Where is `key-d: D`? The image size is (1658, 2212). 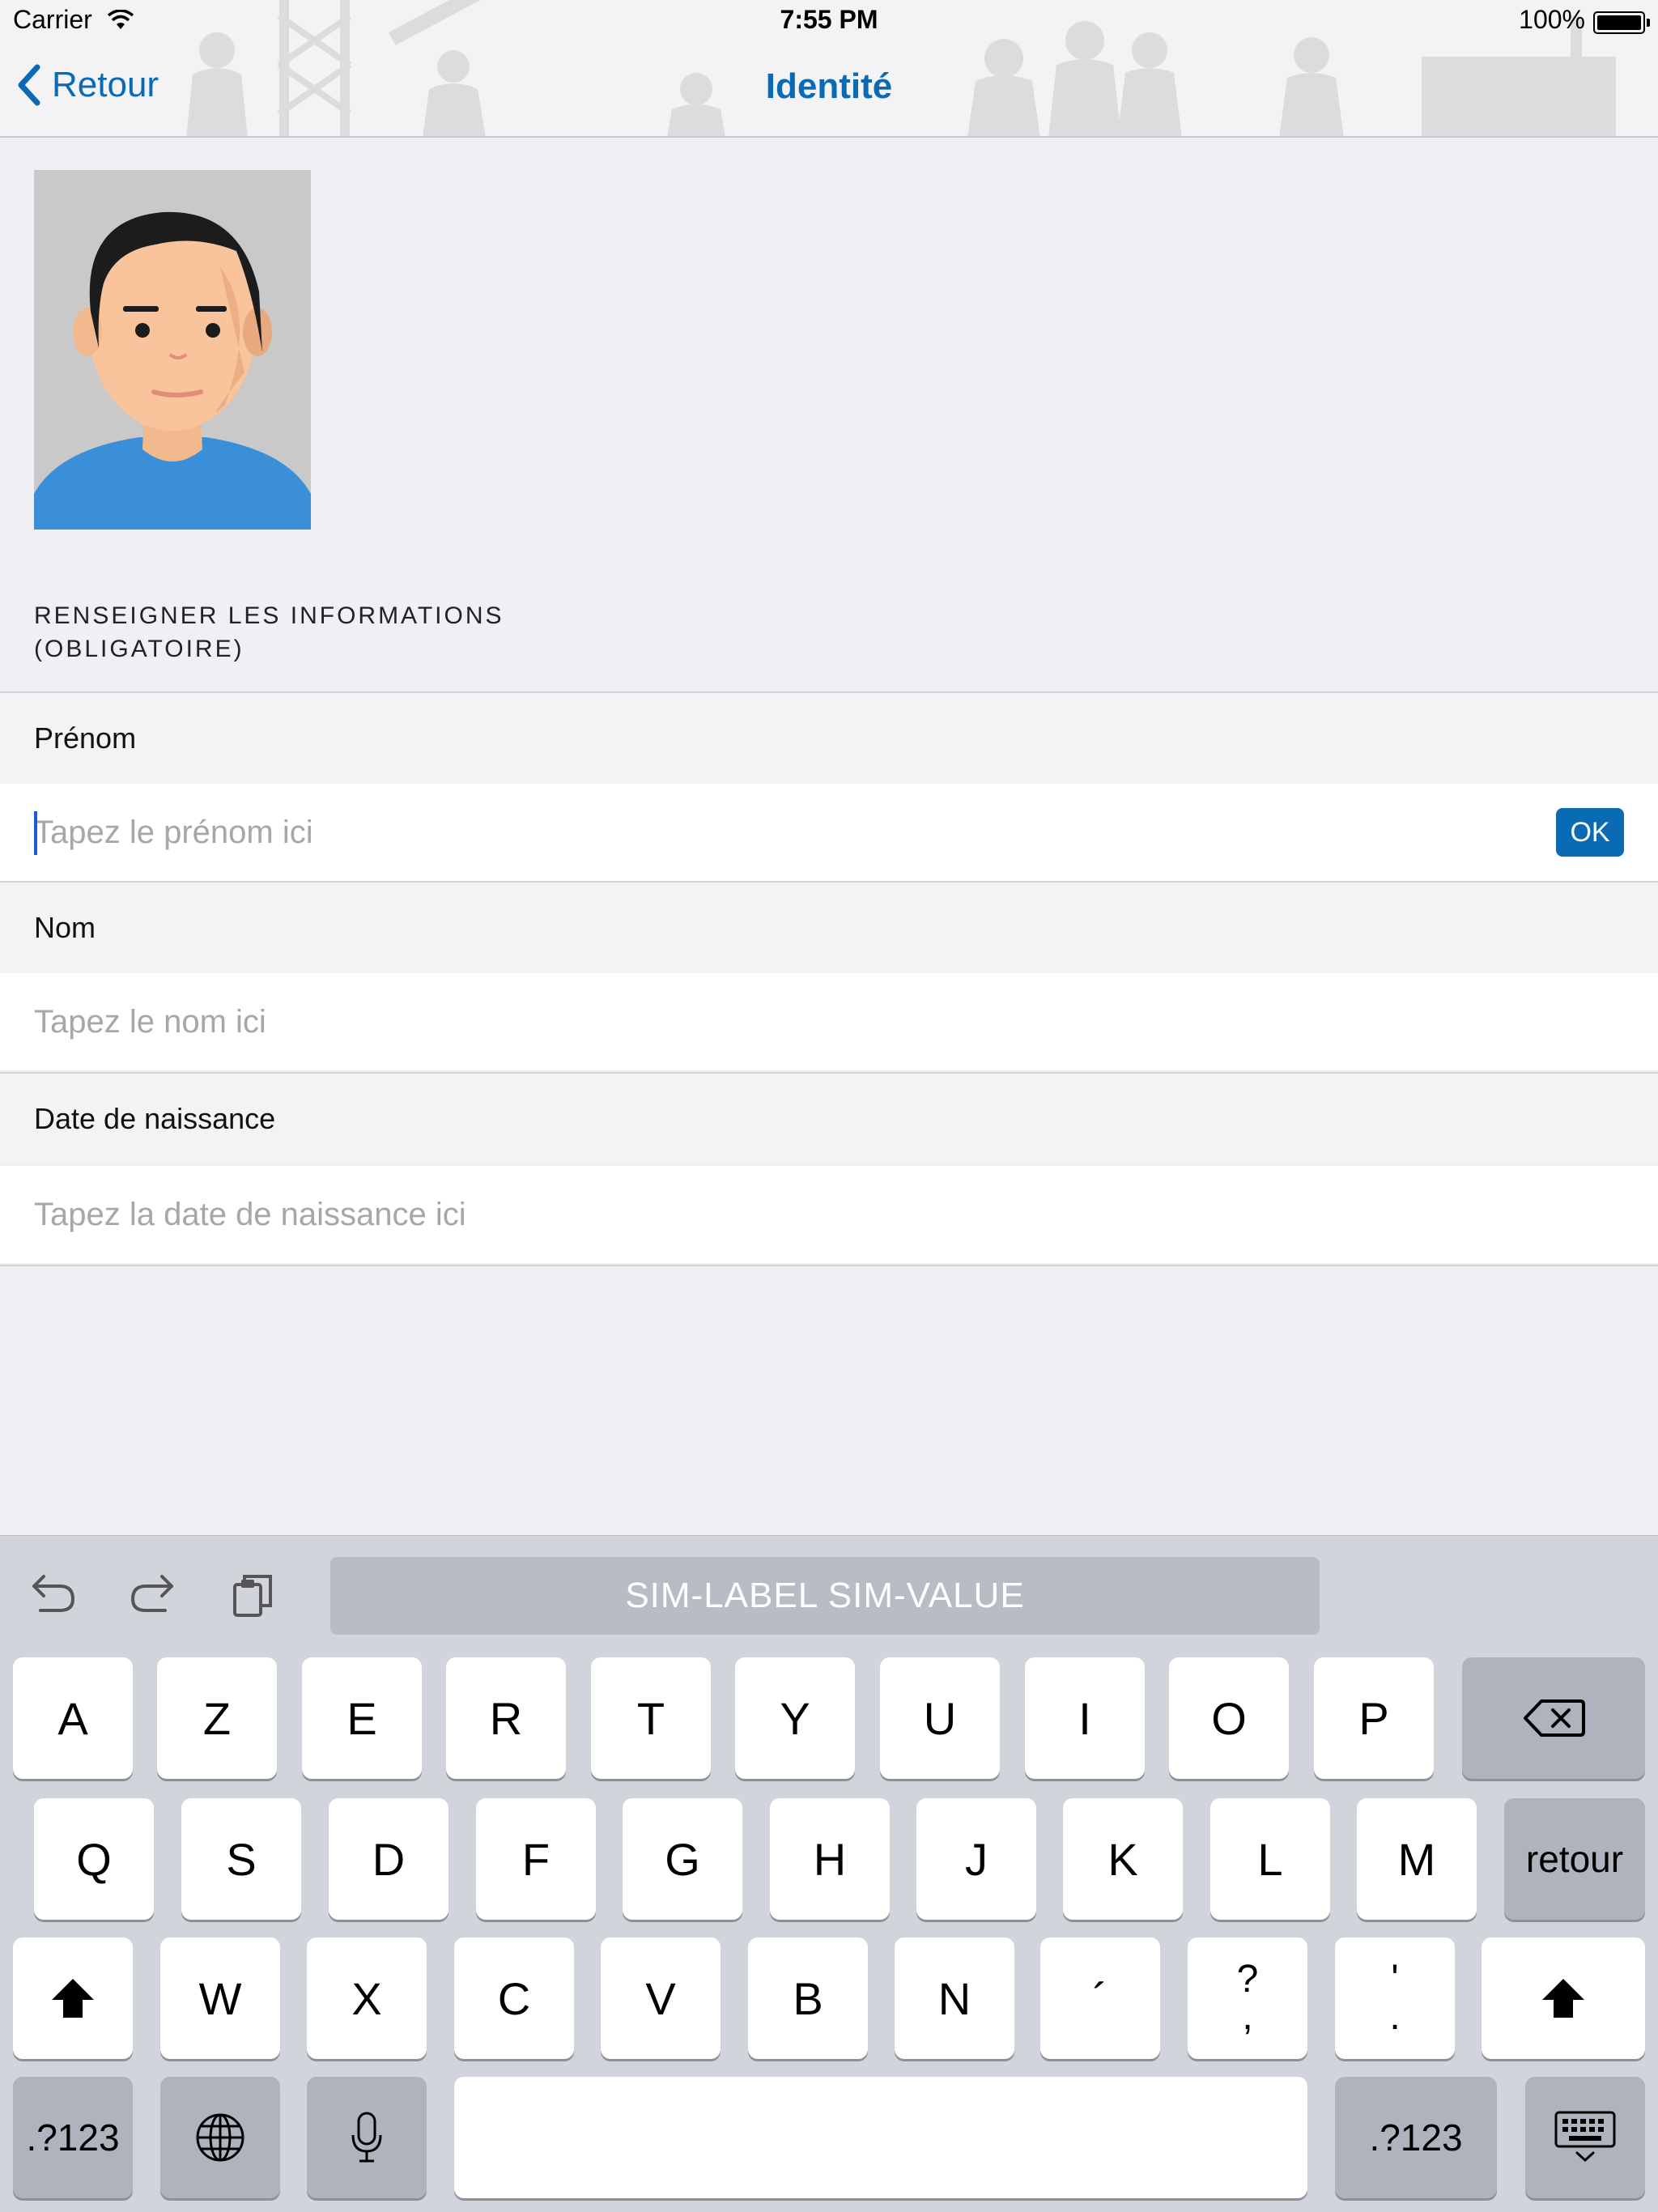
key-d: D is located at coordinates (389, 1859).